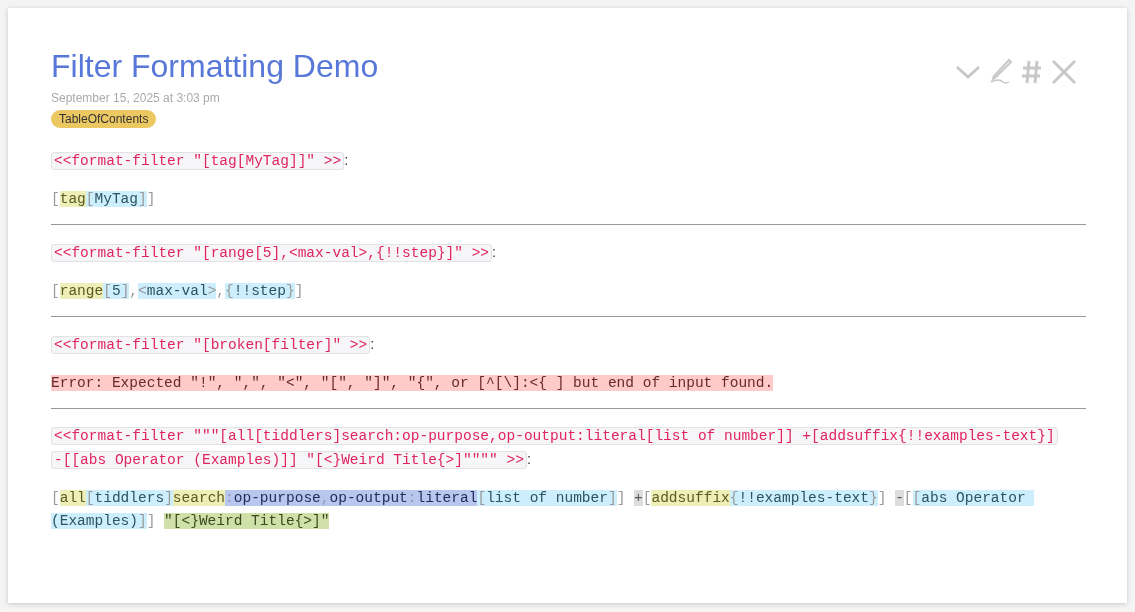  Describe the element at coordinates (104, 199) in the screenshot. I see `formatted-filter: [tag[MyTag]]` at that location.